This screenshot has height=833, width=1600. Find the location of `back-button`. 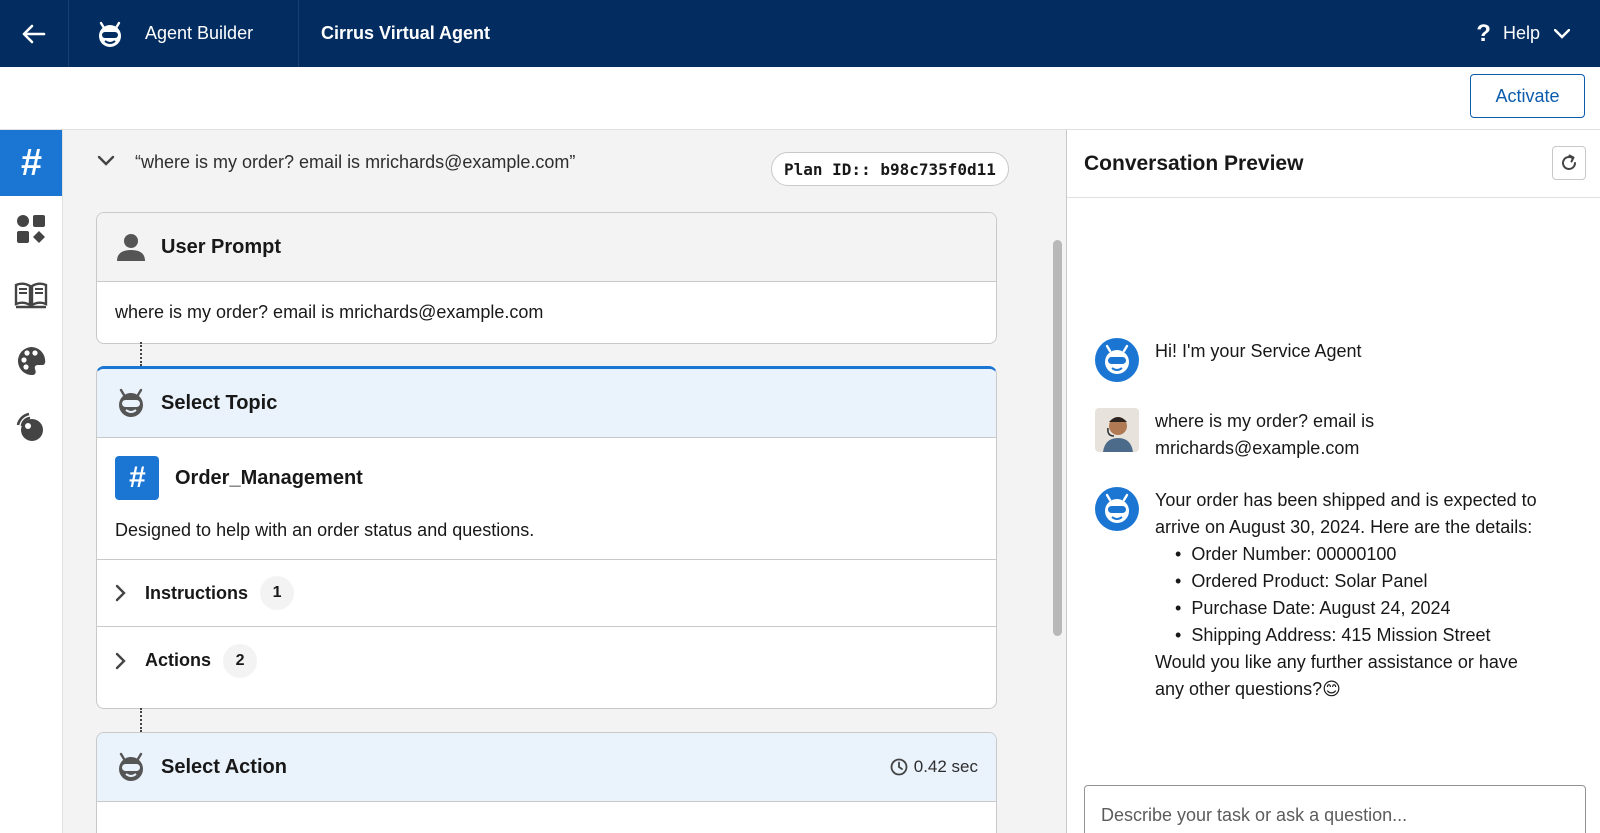

back-button is located at coordinates (34, 33).